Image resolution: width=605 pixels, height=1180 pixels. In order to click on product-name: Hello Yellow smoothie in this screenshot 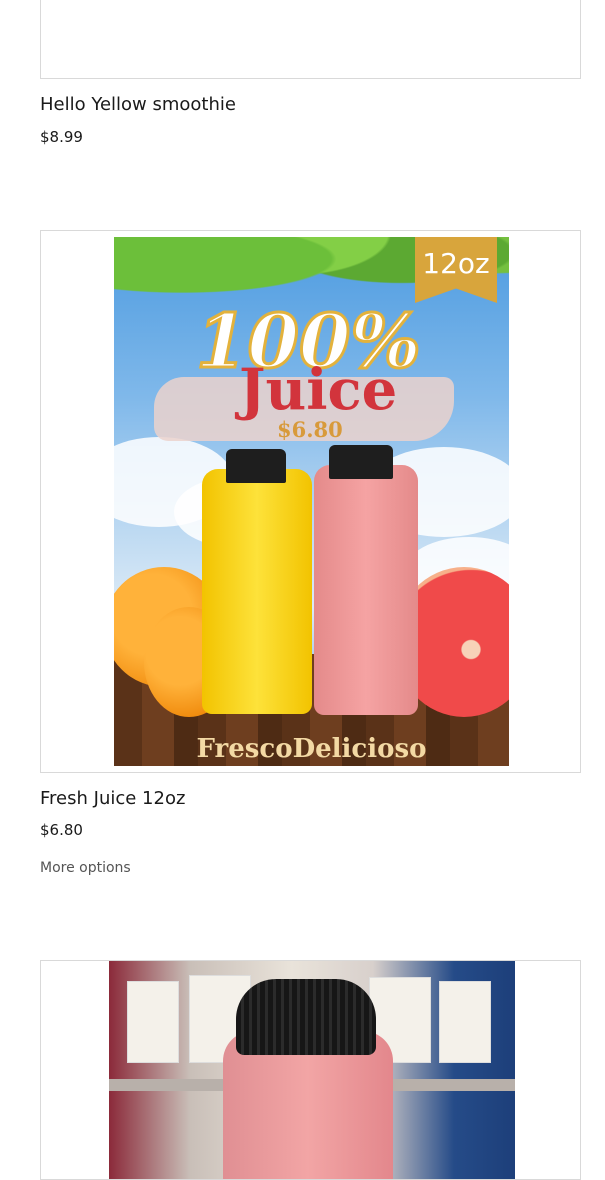, I will do `click(138, 104)`.